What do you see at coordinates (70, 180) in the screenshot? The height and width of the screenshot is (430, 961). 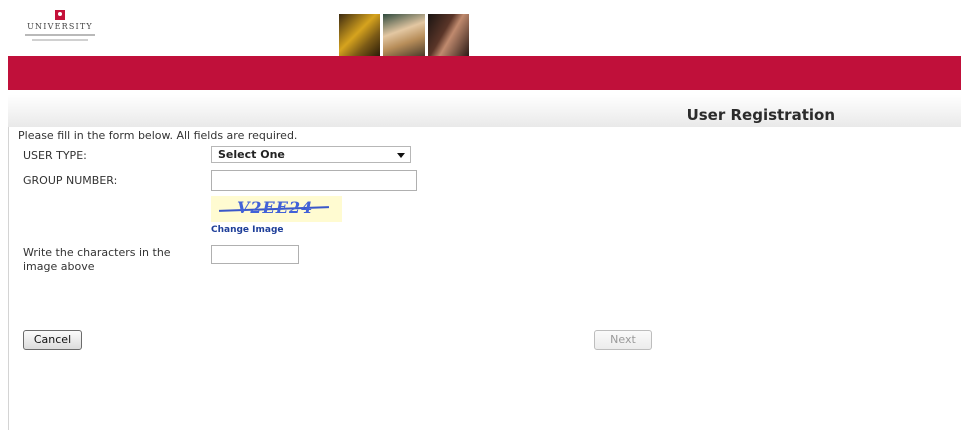 I see `group-number-label: GROUP NUMBER:` at bounding box center [70, 180].